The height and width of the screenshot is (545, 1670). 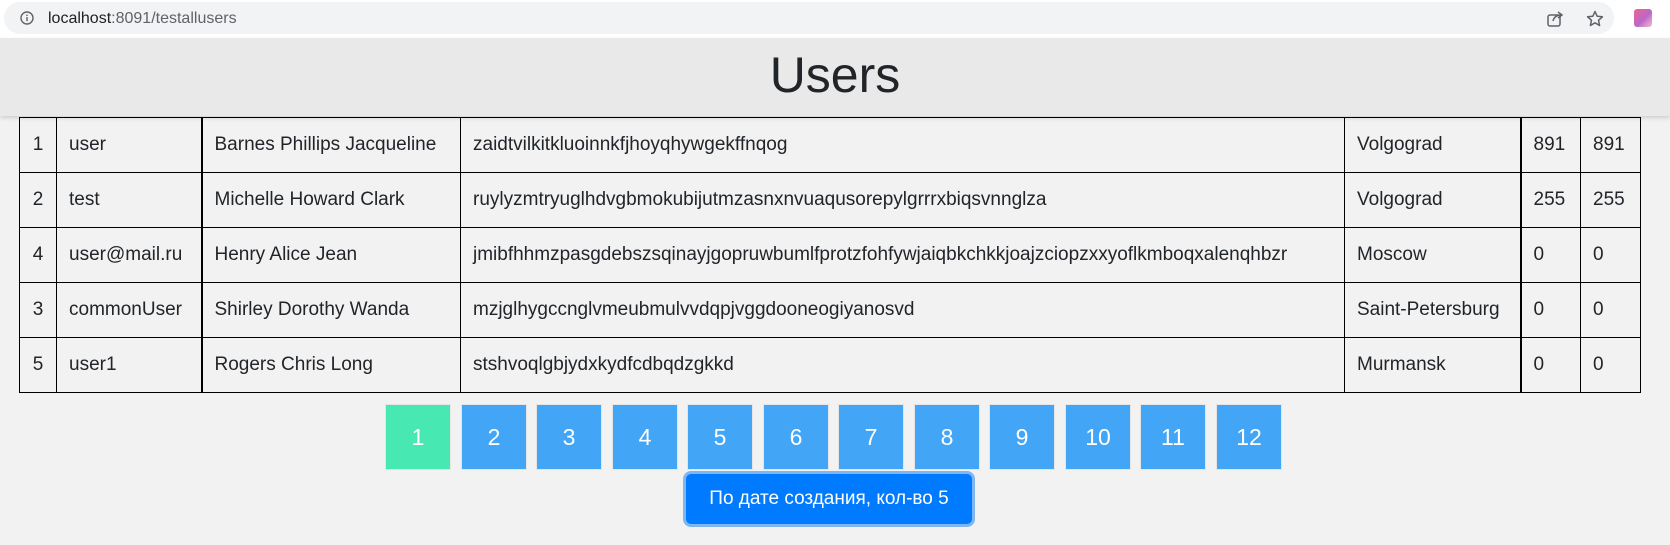 What do you see at coordinates (38, 255) in the screenshot?
I see `user-id-cell: 4` at bounding box center [38, 255].